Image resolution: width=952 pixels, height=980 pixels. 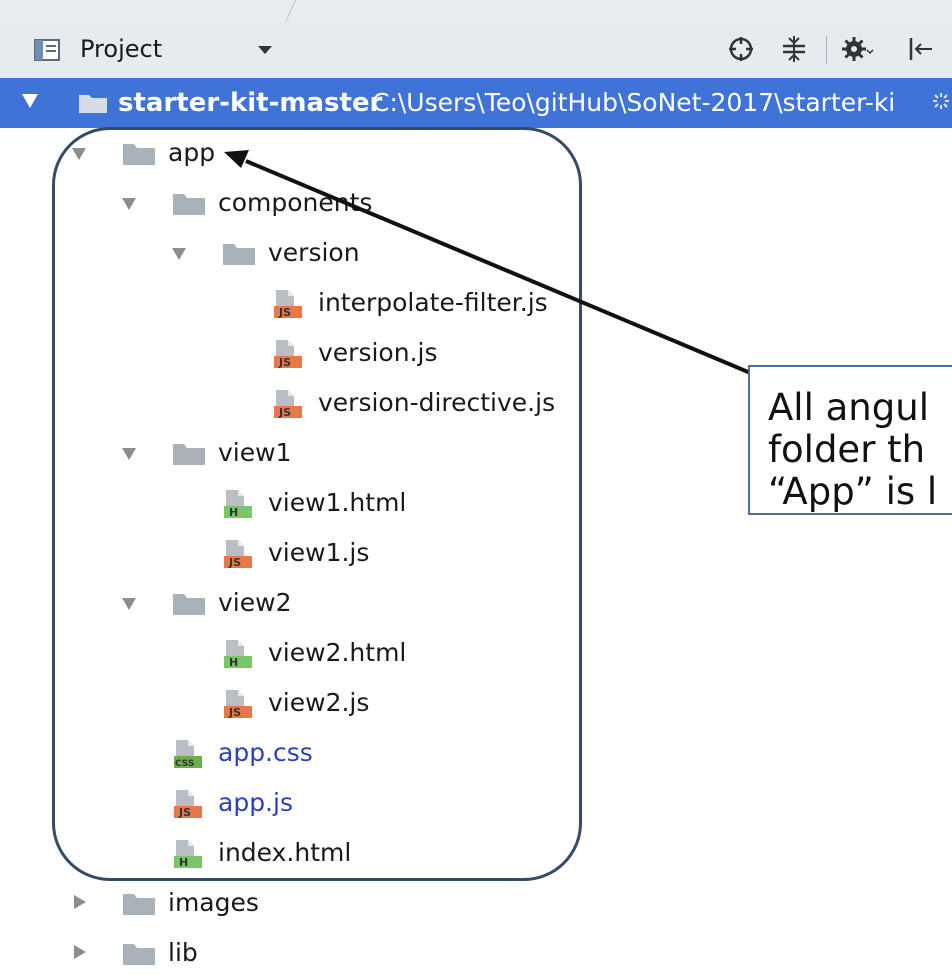 I want to click on collapse-all-icon, so click(x=794, y=49).